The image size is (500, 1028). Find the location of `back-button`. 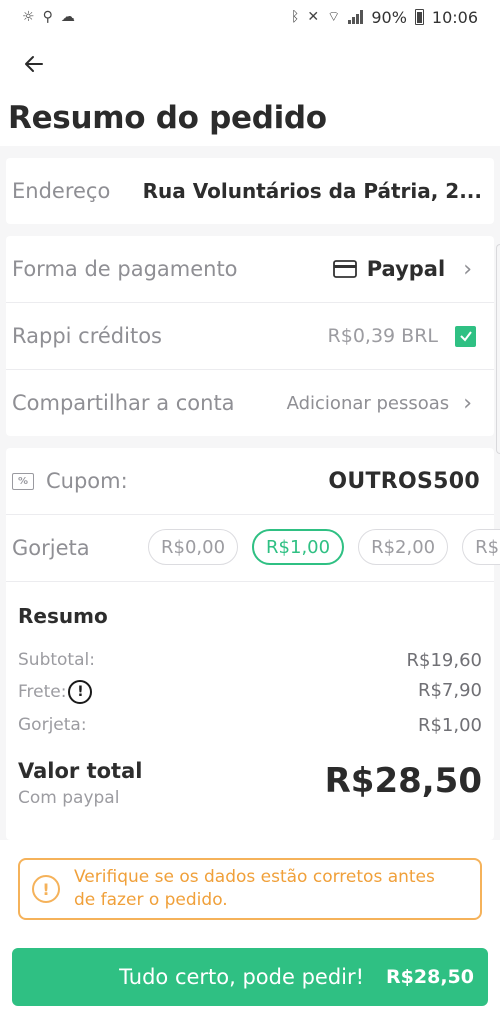

back-button is located at coordinates (34, 64).